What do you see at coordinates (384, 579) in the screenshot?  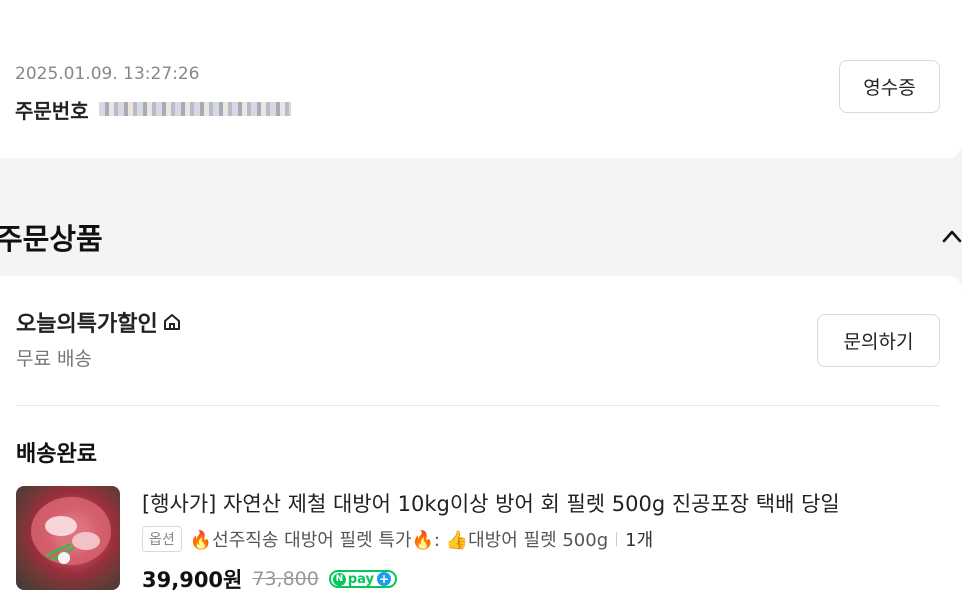 I see `plus-icon: +` at bounding box center [384, 579].